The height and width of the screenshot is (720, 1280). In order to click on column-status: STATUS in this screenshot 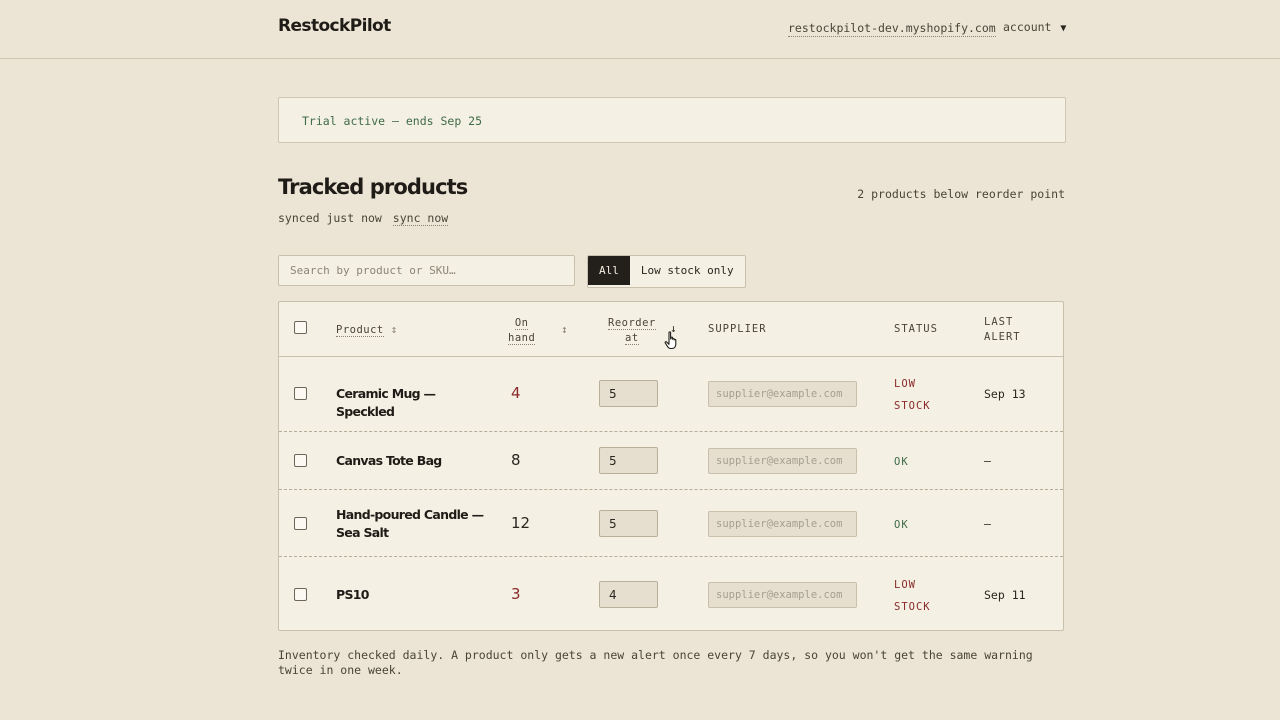, I will do `click(916, 329)`.